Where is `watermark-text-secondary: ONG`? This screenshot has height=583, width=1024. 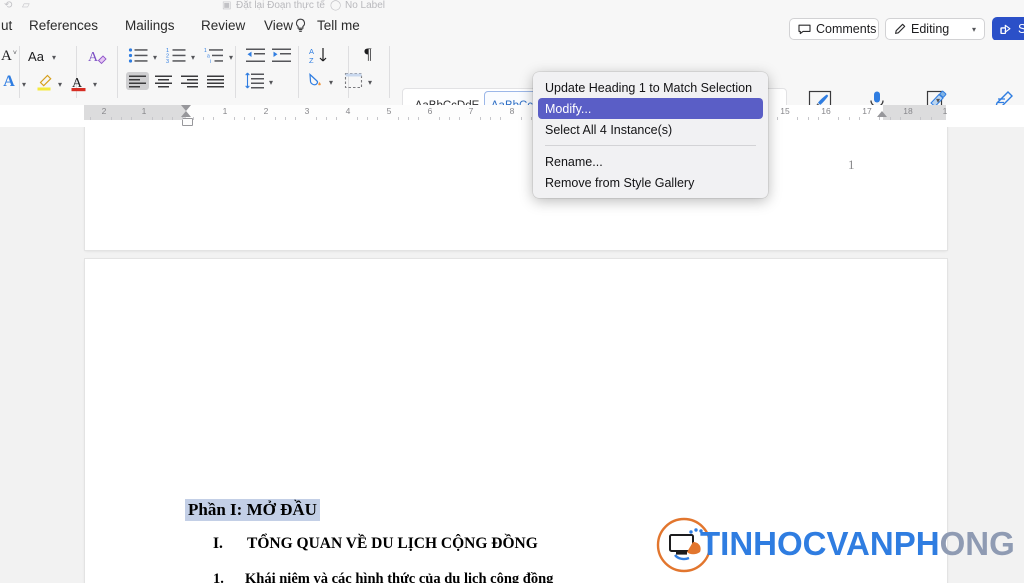 watermark-text-secondary: ONG is located at coordinates (977, 543).